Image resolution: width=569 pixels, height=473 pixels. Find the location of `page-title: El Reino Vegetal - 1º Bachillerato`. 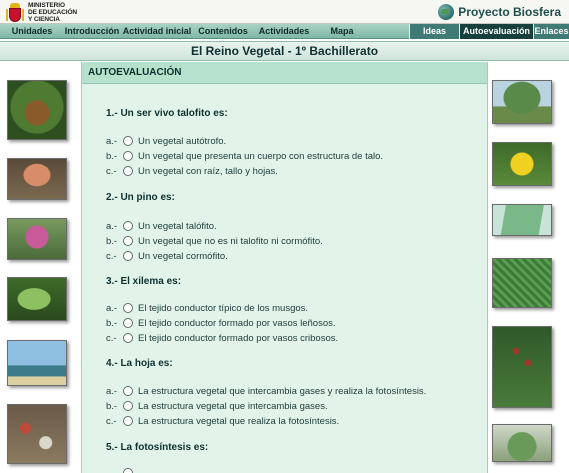

page-title: El Reino Vegetal - 1º Bachillerato is located at coordinates (284, 51).